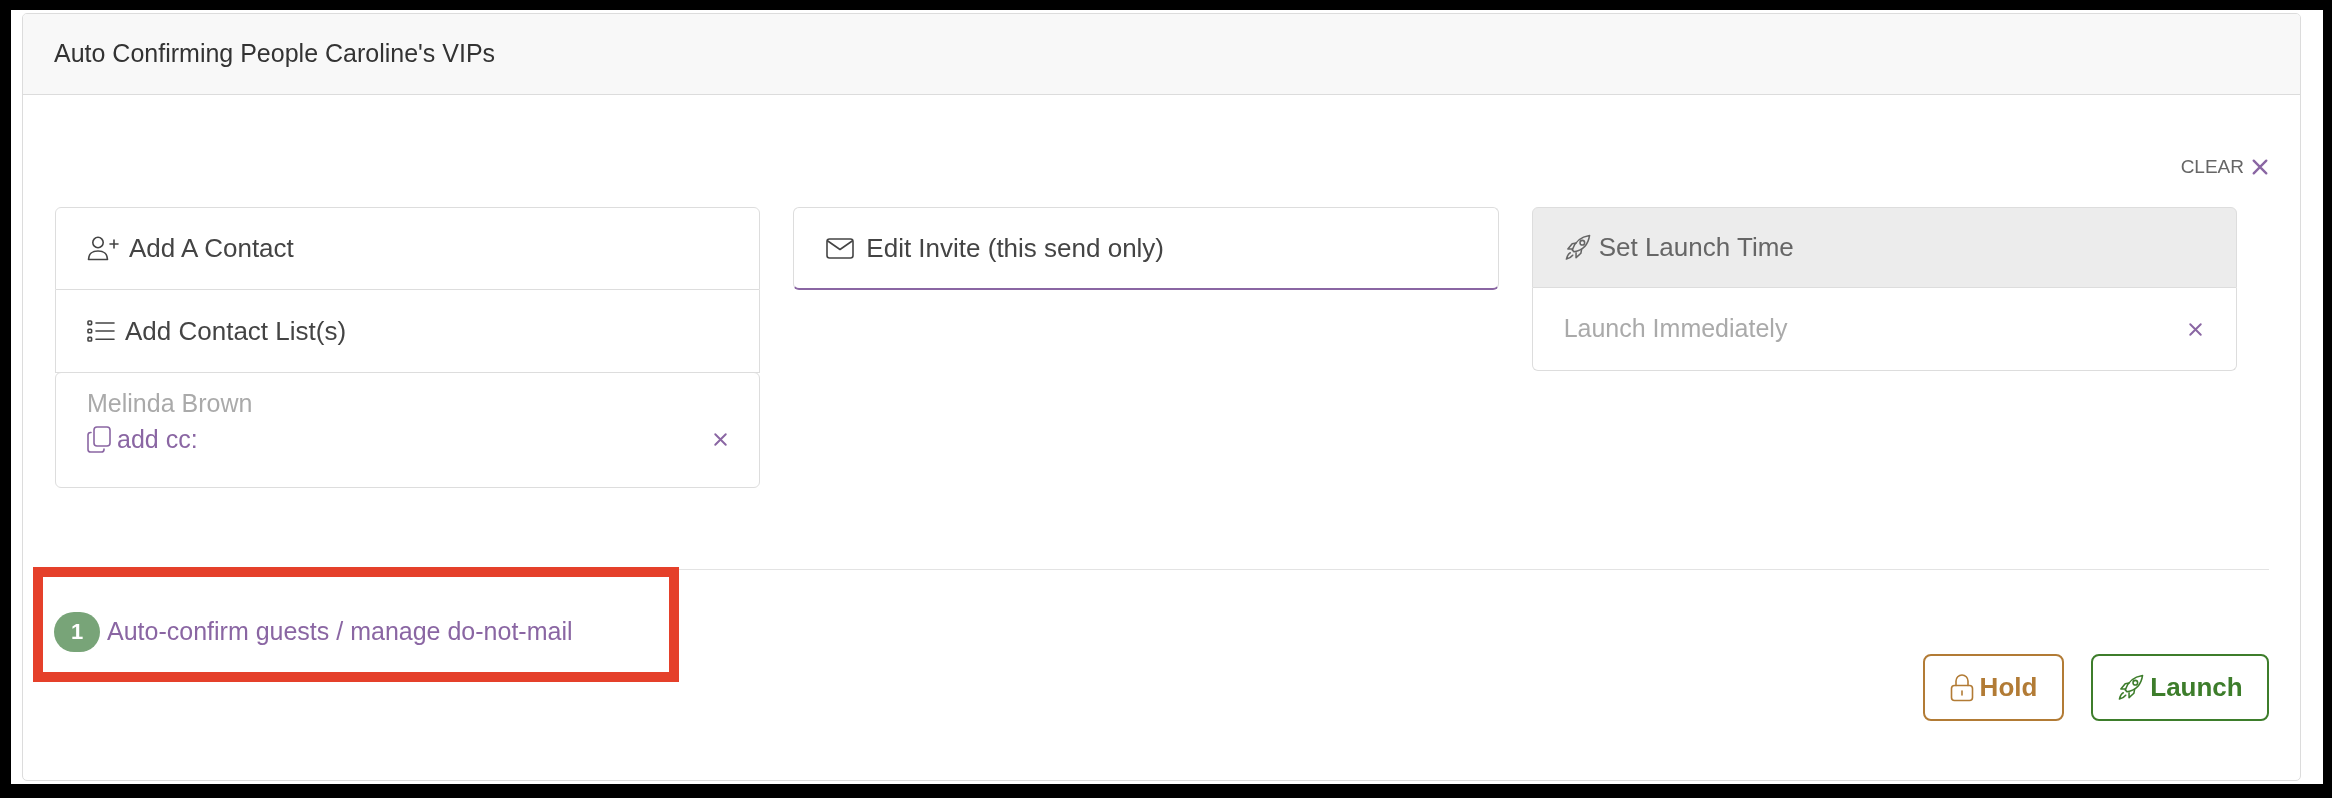 Image resolution: width=2332 pixels, height=798 pixels. Describe the element at coordinates (1675, 329) in the screenshot. I see `launch-time-value: Launch Immediately` at that location.